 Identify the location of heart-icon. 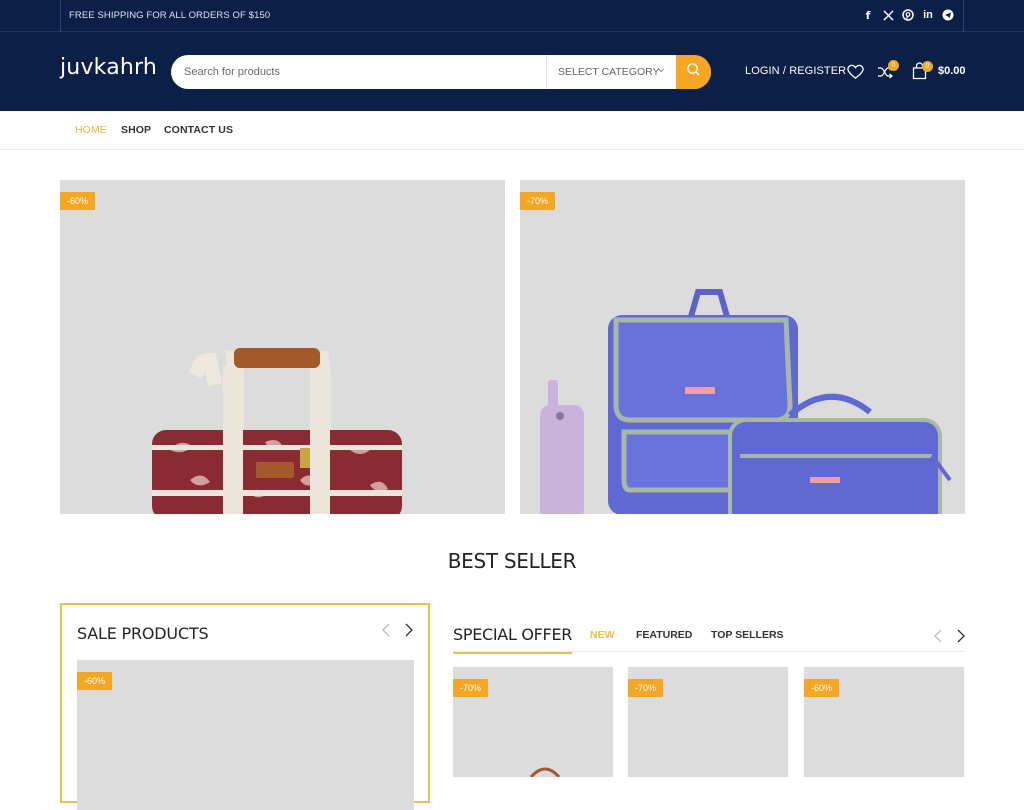
(855, 74).